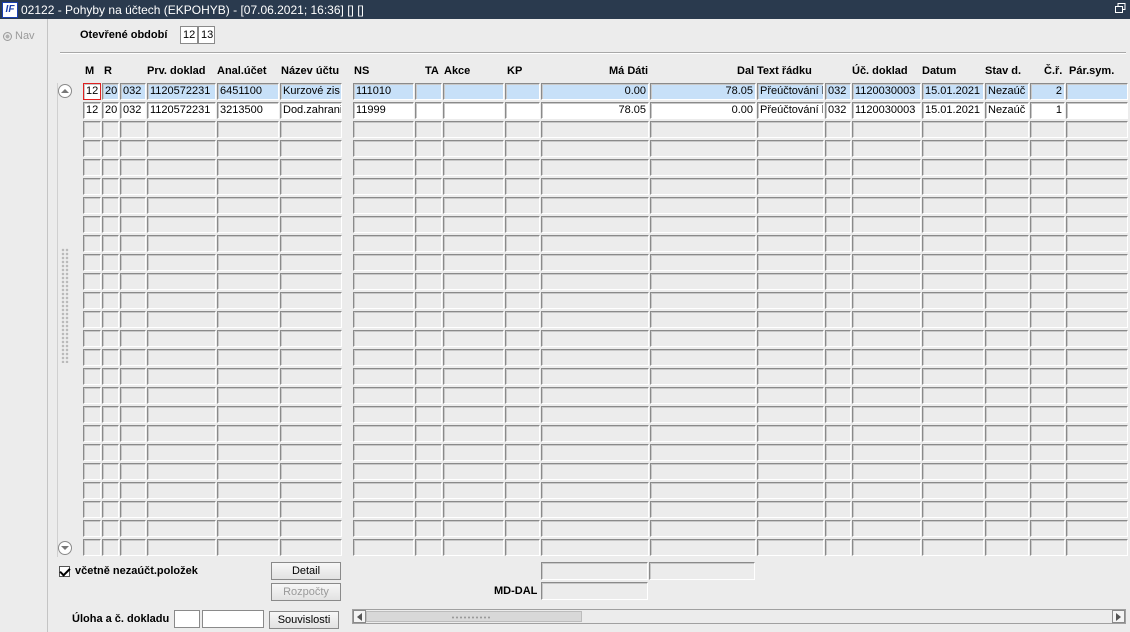 This screenshot has width=1130, height=632. Describe the element at coordinates (304, 620) in the screenshot. I see `souvislosti-button: Souvislosti` at that location.